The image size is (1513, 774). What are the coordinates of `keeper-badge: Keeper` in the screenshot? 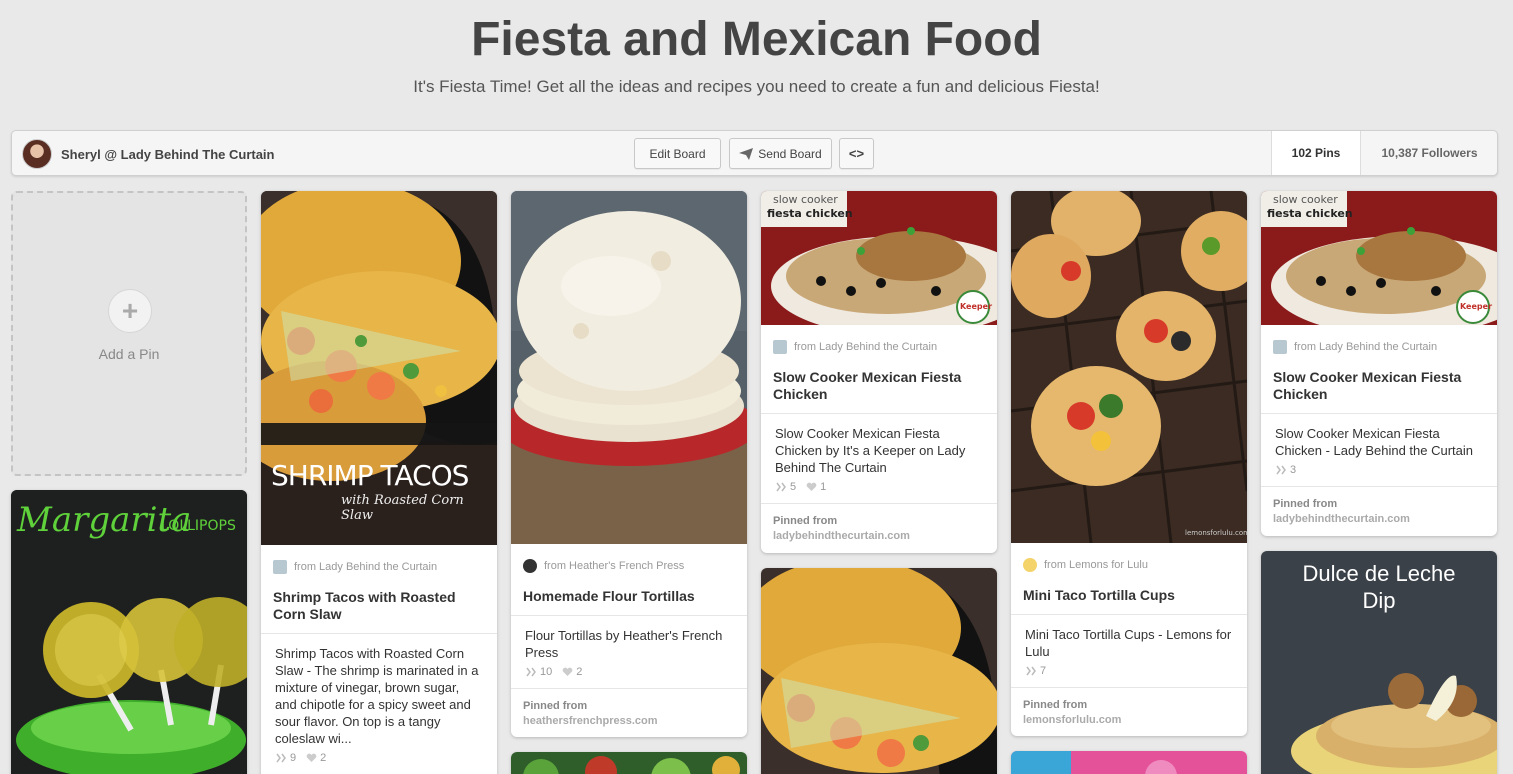 It's located at (976, 306).